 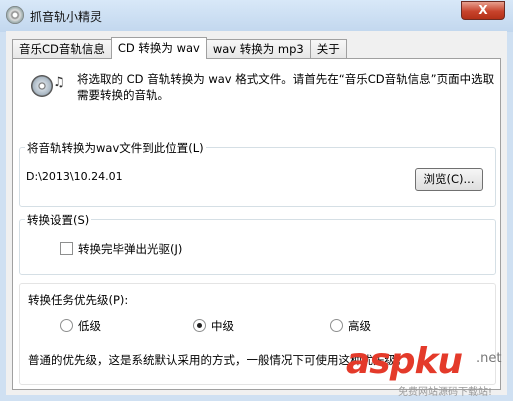 What do you see at coordinates (199, 325) in the screenshot?
I see `priority-medium-radio` at bounding box center [199, 325].